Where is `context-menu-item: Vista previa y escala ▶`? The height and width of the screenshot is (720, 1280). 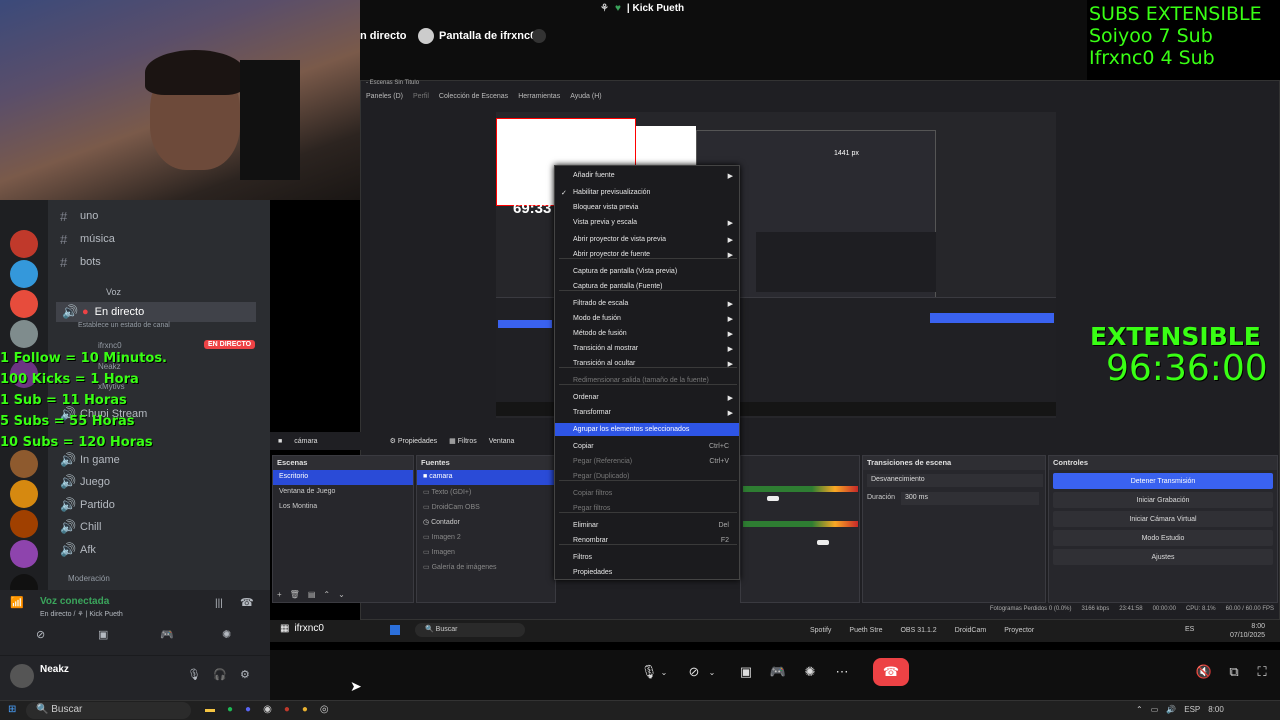
context-menu-item: Vista previa y escala ▶ is located at coordinates (647, 222).